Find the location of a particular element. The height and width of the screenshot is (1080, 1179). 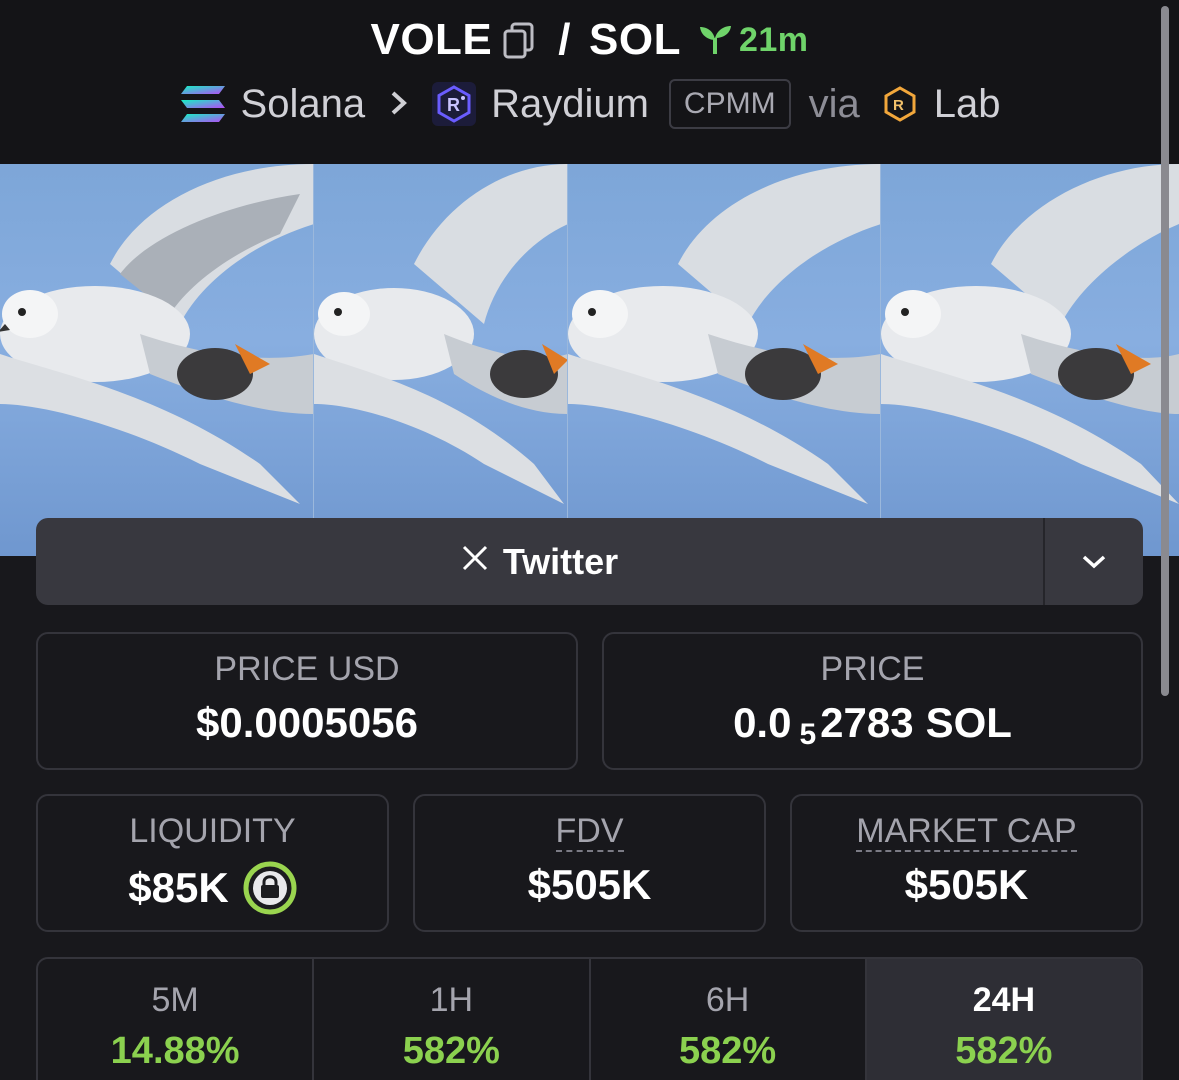

price-usd-box: PRICE USD $0.0005056 is located at coordinates (307, 701).